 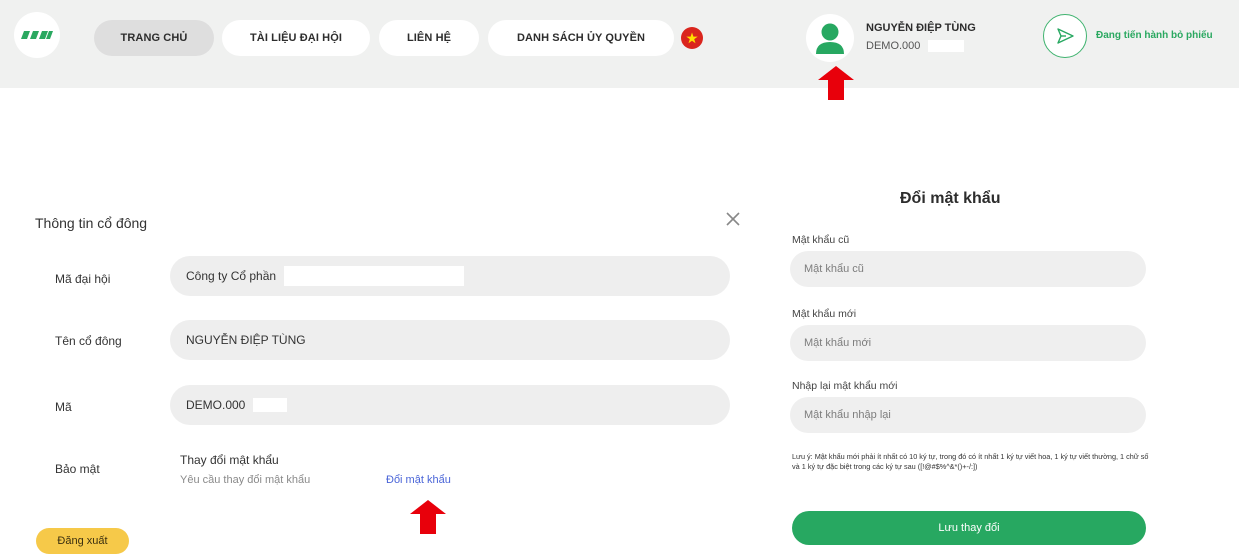 What do you see at coordinates (921, 28) in the screenshot?
I see `user-name: NGUYỄN ĐIỆP TÙNG` at bounding box center [921, 28].